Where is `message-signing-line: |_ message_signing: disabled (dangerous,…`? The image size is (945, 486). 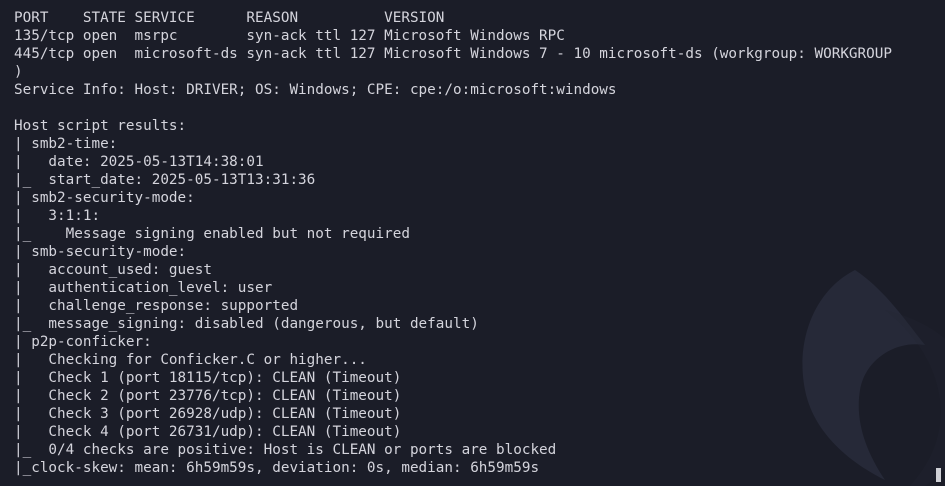 message-signing-line: |_ message_signing: disabled (dangerous,… is located at coordinates (246, 324).